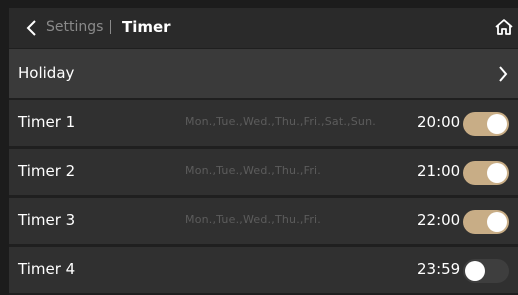 Image resolution: width=518 pixels, height=295 pixels. Describe the element at coordinates (110, 27) in the screenshot. I see `breadcrumb-divider` at that location.